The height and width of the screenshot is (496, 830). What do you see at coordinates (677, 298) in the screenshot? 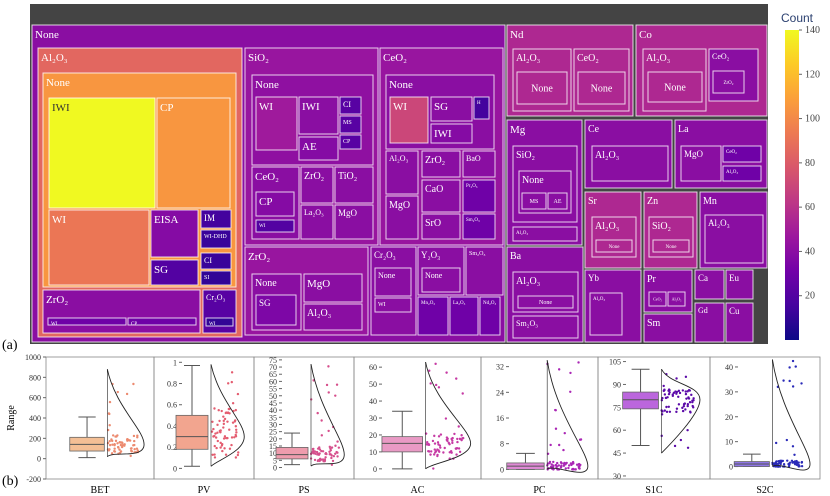
I see `treemap-label-pr-al2o3: Al₂O₃` at bounding box center [677, 298].